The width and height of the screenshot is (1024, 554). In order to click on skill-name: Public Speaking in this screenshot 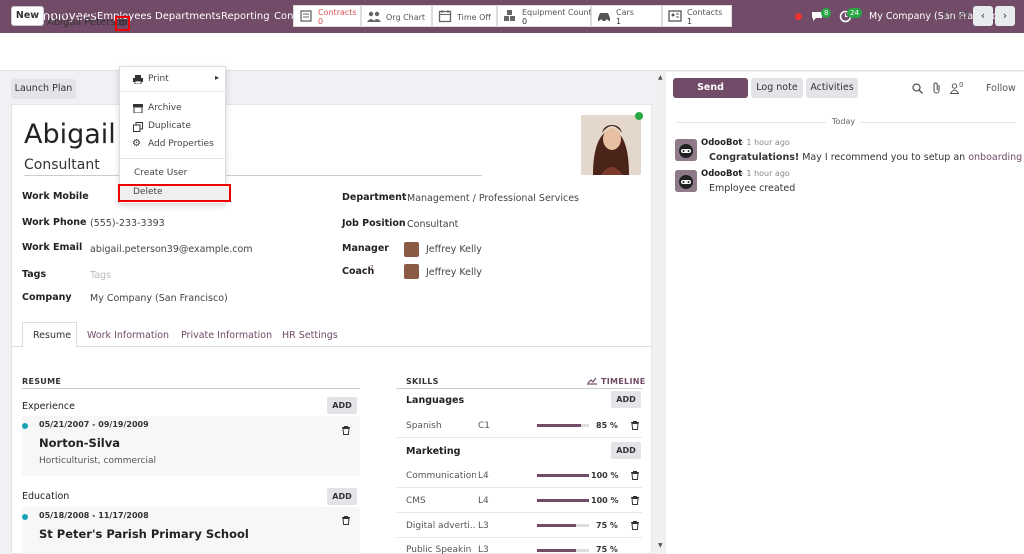, I will do `click(439, 549)`.